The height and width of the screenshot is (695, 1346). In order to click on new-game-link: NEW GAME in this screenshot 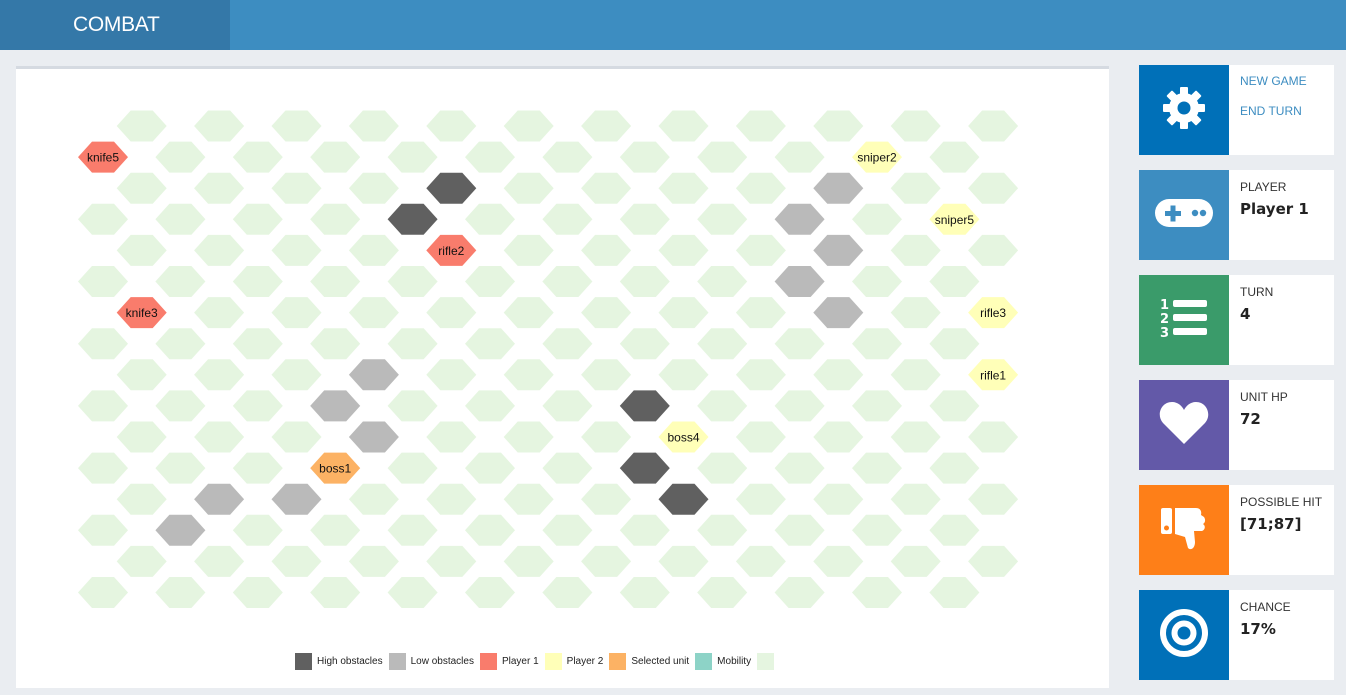, I will do `click(1273, 81)`.